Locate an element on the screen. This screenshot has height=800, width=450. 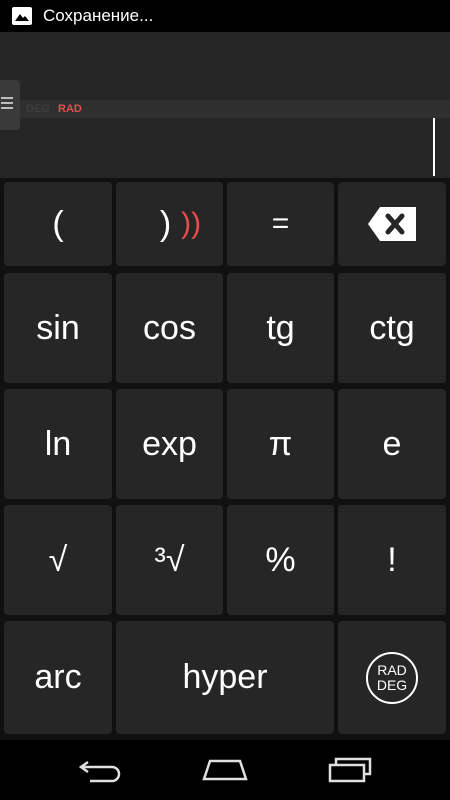
home-button is located at coordinates (225, 771).